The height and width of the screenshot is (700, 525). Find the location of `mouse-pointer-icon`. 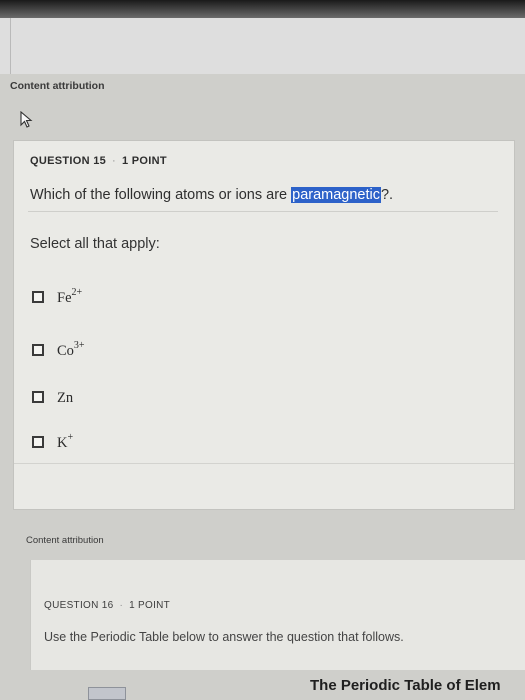

mouse-pointer-icon is located at coordinates (27, 122).